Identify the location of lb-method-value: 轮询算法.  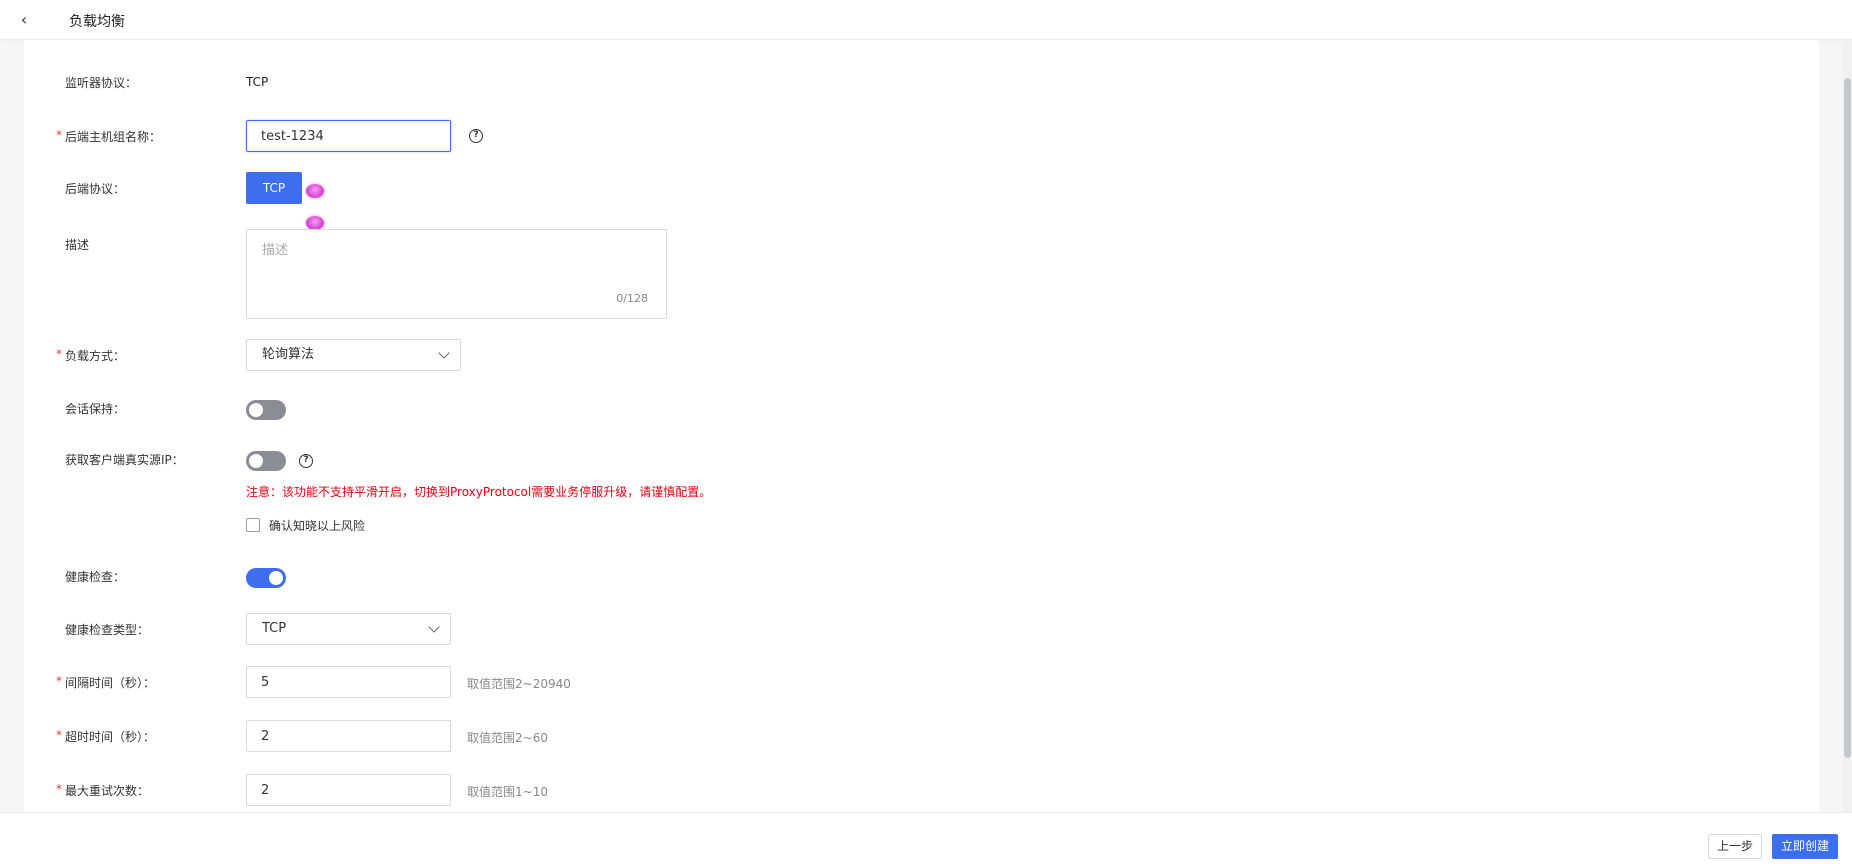
(288, 354).